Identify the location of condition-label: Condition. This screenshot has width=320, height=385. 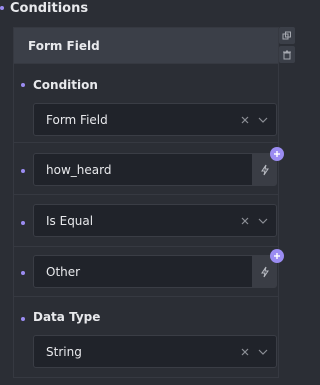
(65, 85).